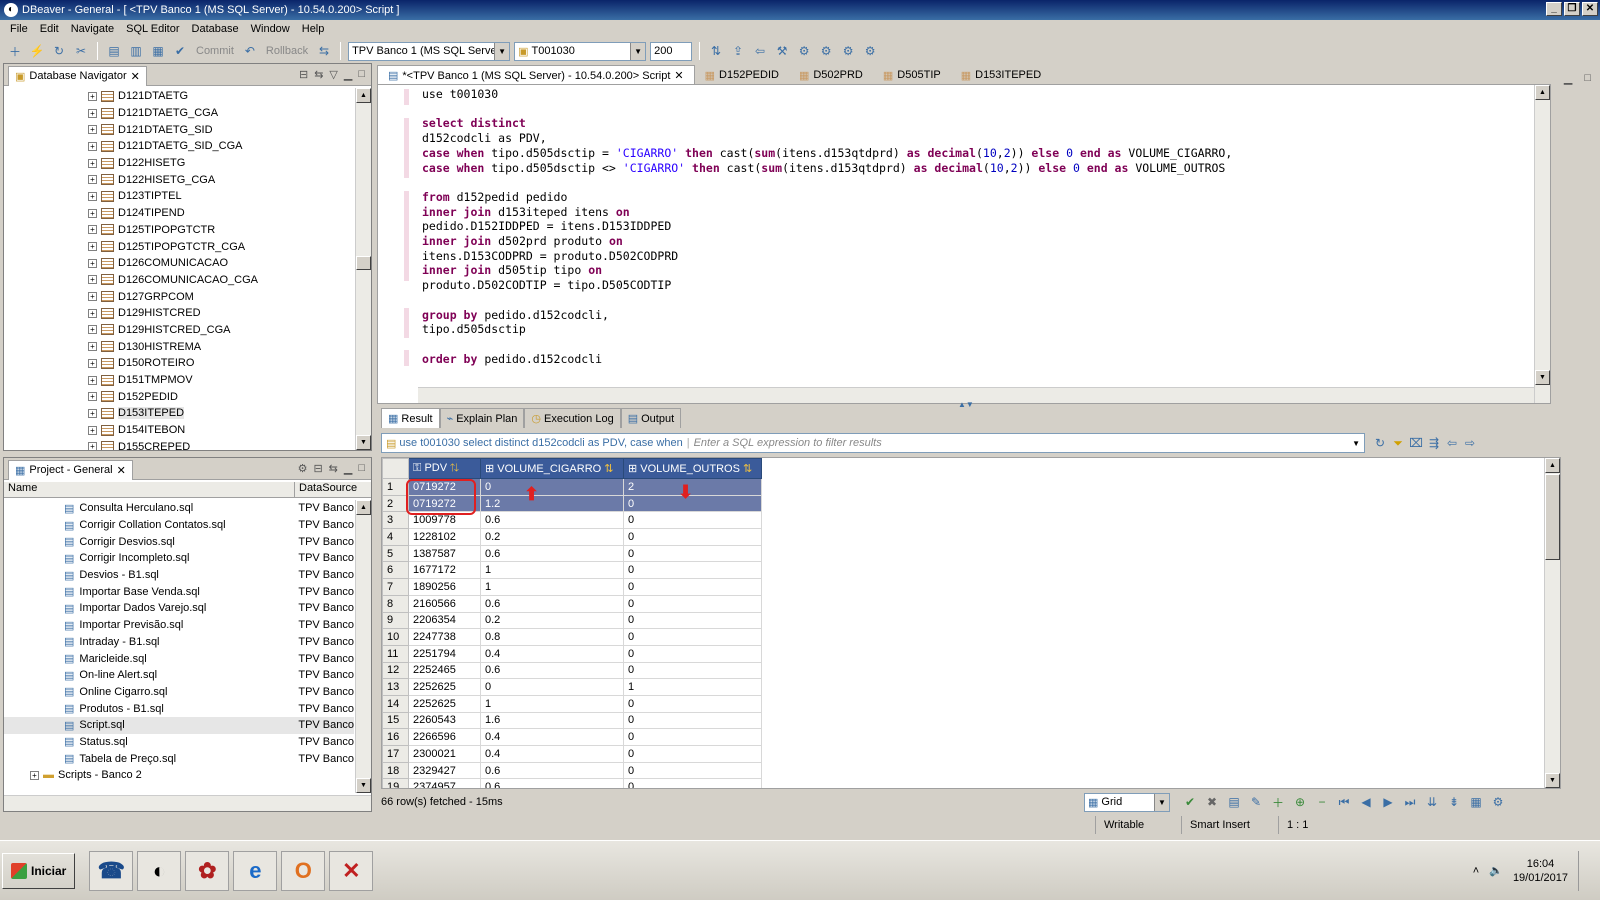 The image size is (1600, 900). What do you see at coordinates (831, 75) in the screenshot?
I see `tab-d502prd: ▦ D502PRD` at bounding box center [831, 75].